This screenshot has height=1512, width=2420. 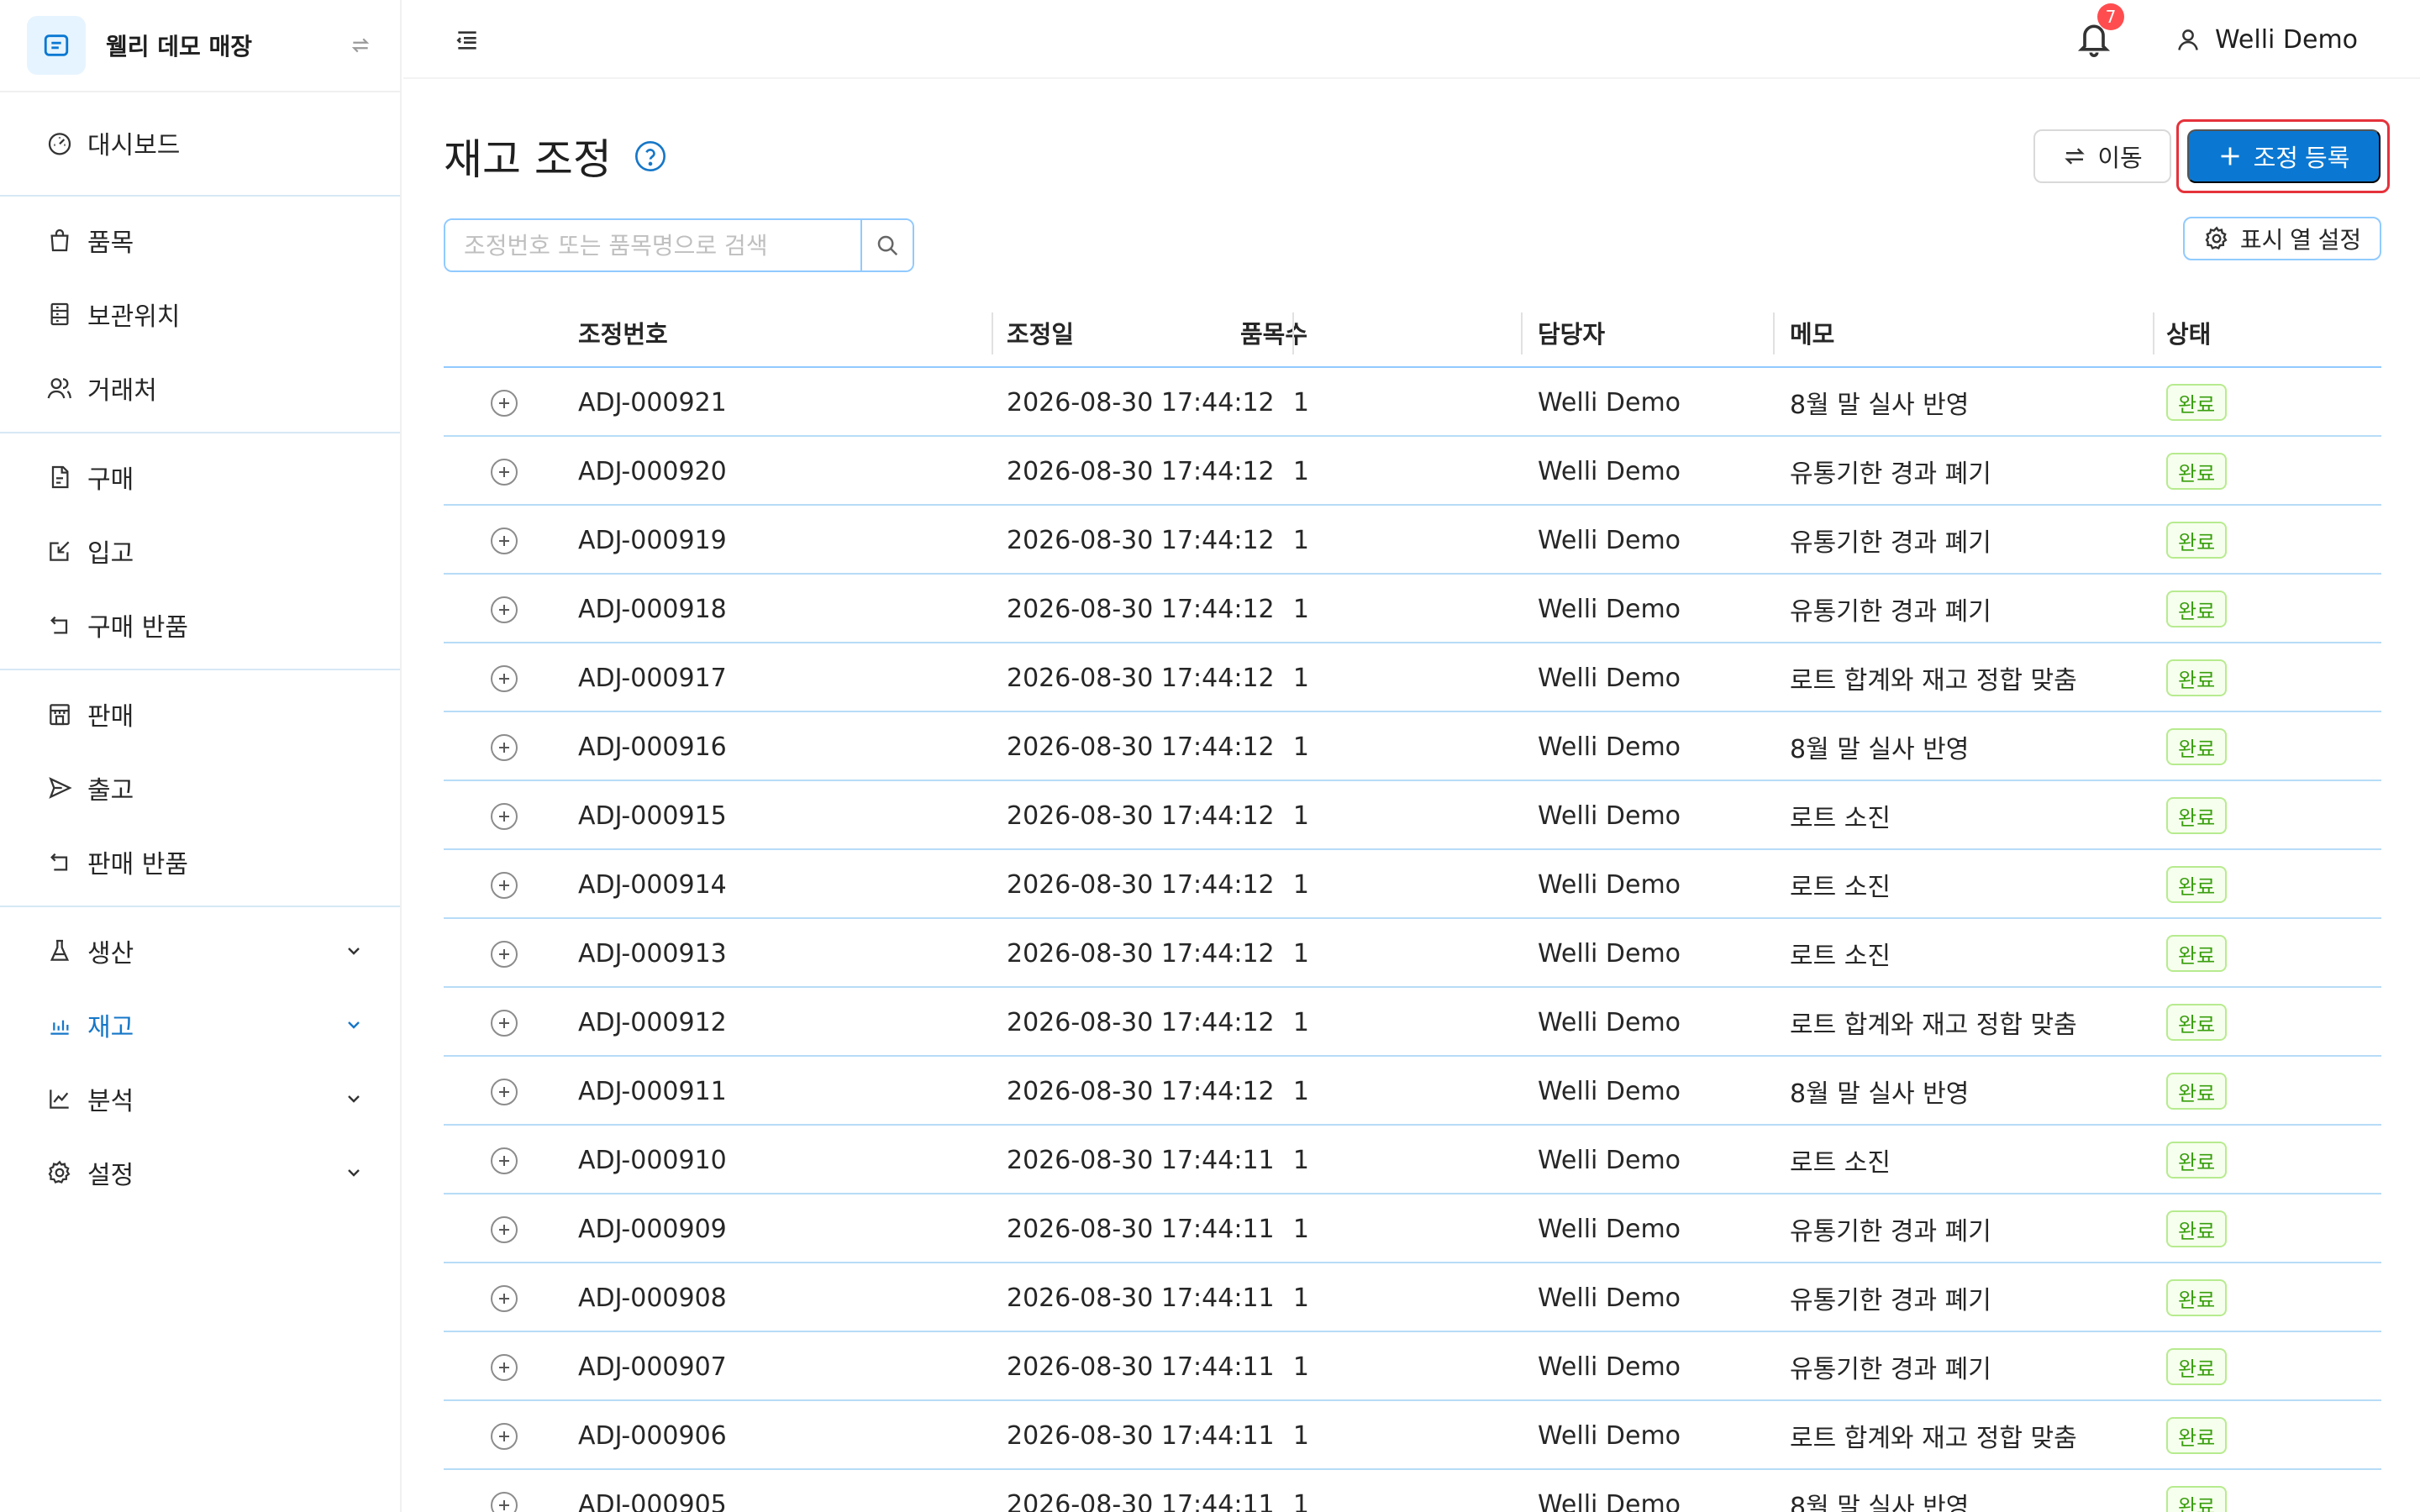 What do you see at coordinates (652, 540) in the screenshot?
I see `cell-adjustment-no: ADJ-000919` at bounding box center [652, 540].